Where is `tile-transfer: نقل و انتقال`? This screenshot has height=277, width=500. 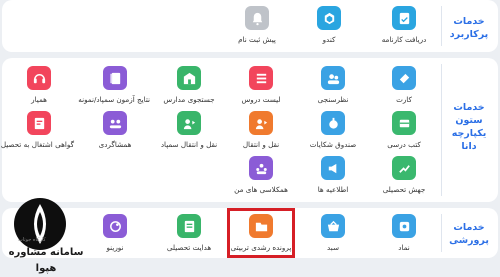 tile-transfer: نقل و انتقال is located at coordinates (261, 130).